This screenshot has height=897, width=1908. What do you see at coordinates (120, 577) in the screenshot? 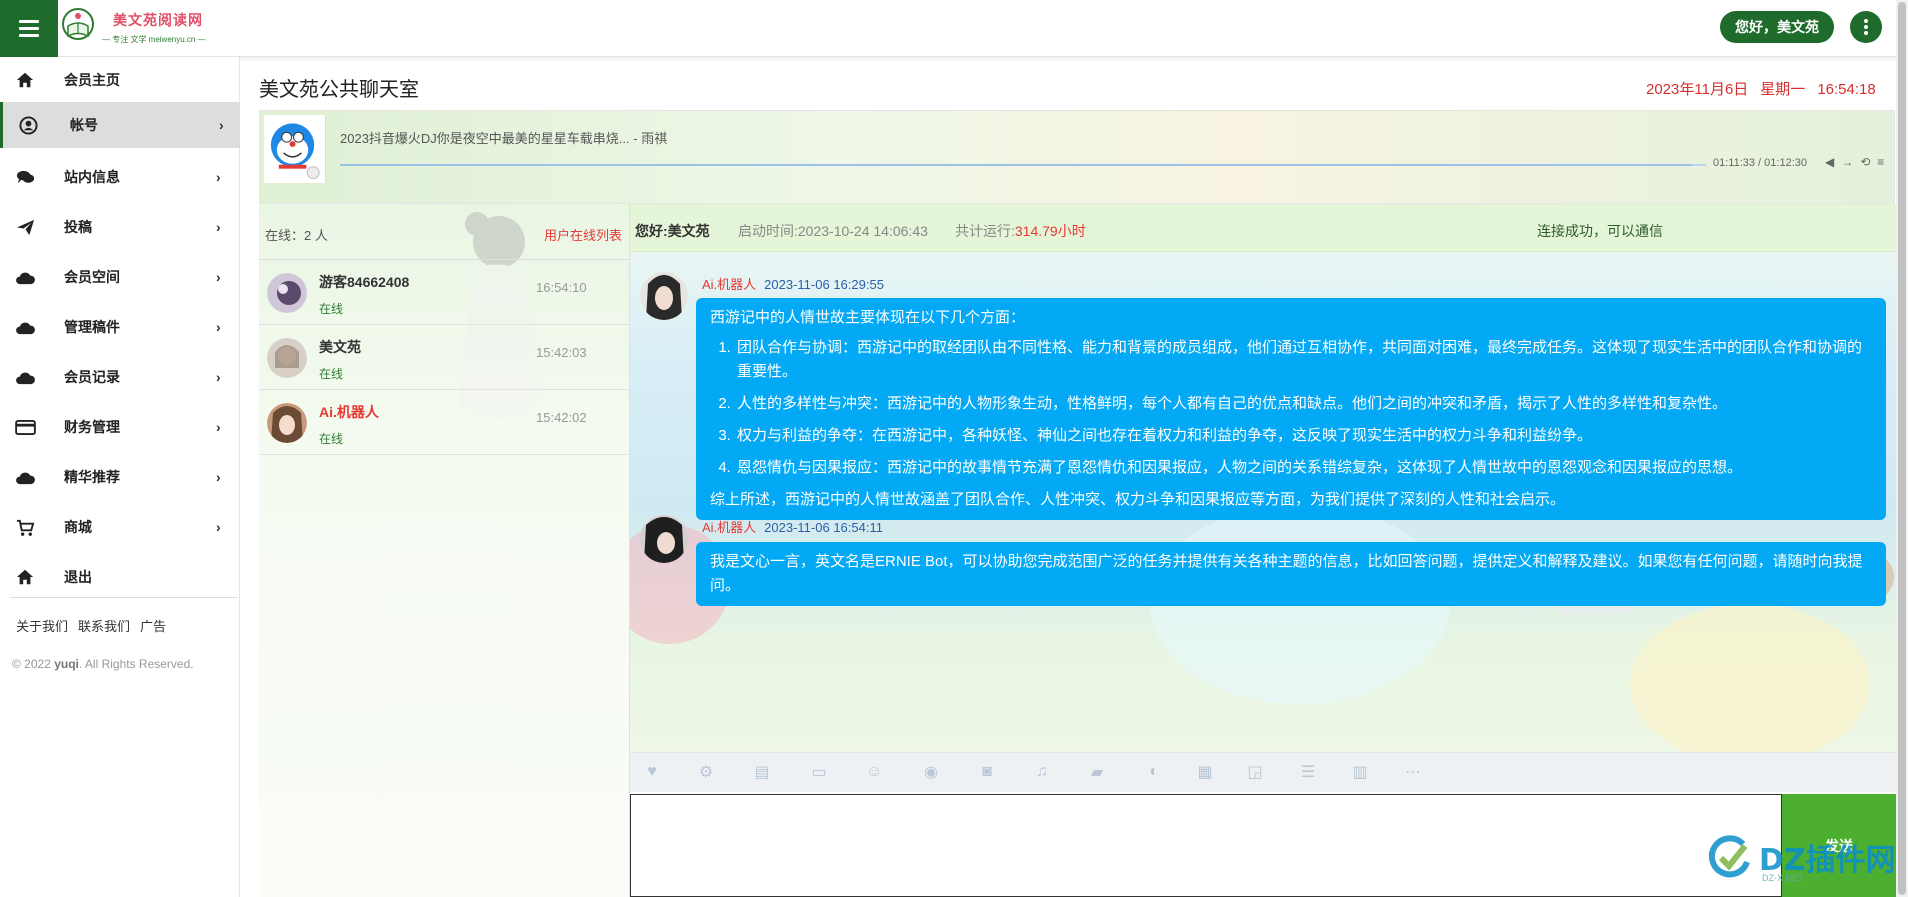
I see `sidebar-item: 退出` at bounding box center [120, 577].